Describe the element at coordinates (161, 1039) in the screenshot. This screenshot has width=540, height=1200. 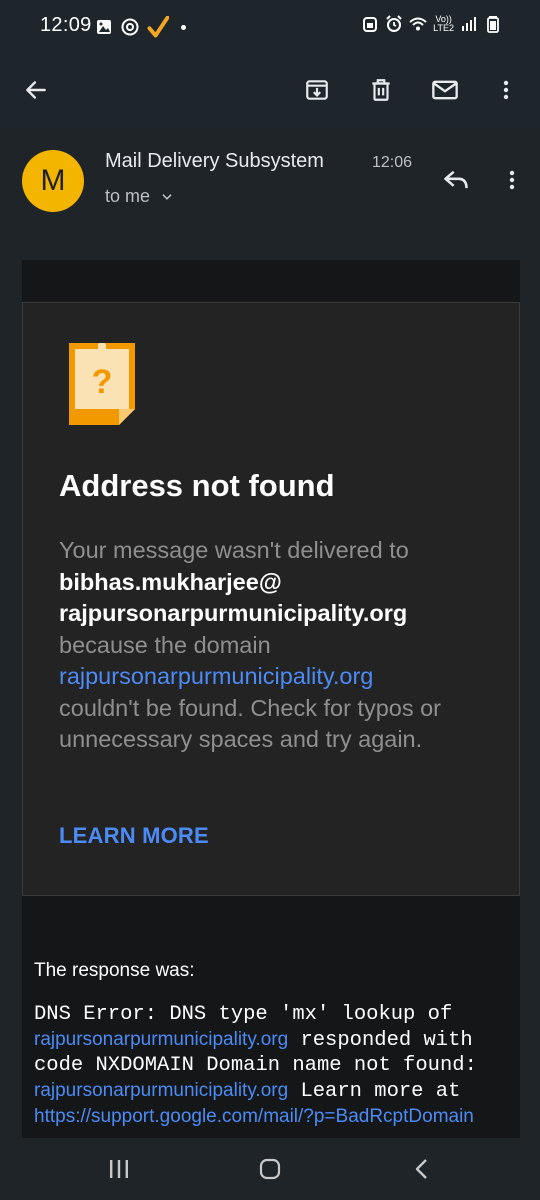
I see `response-domain-link-1: rajpursonarpurmunicipality.org` at that location.